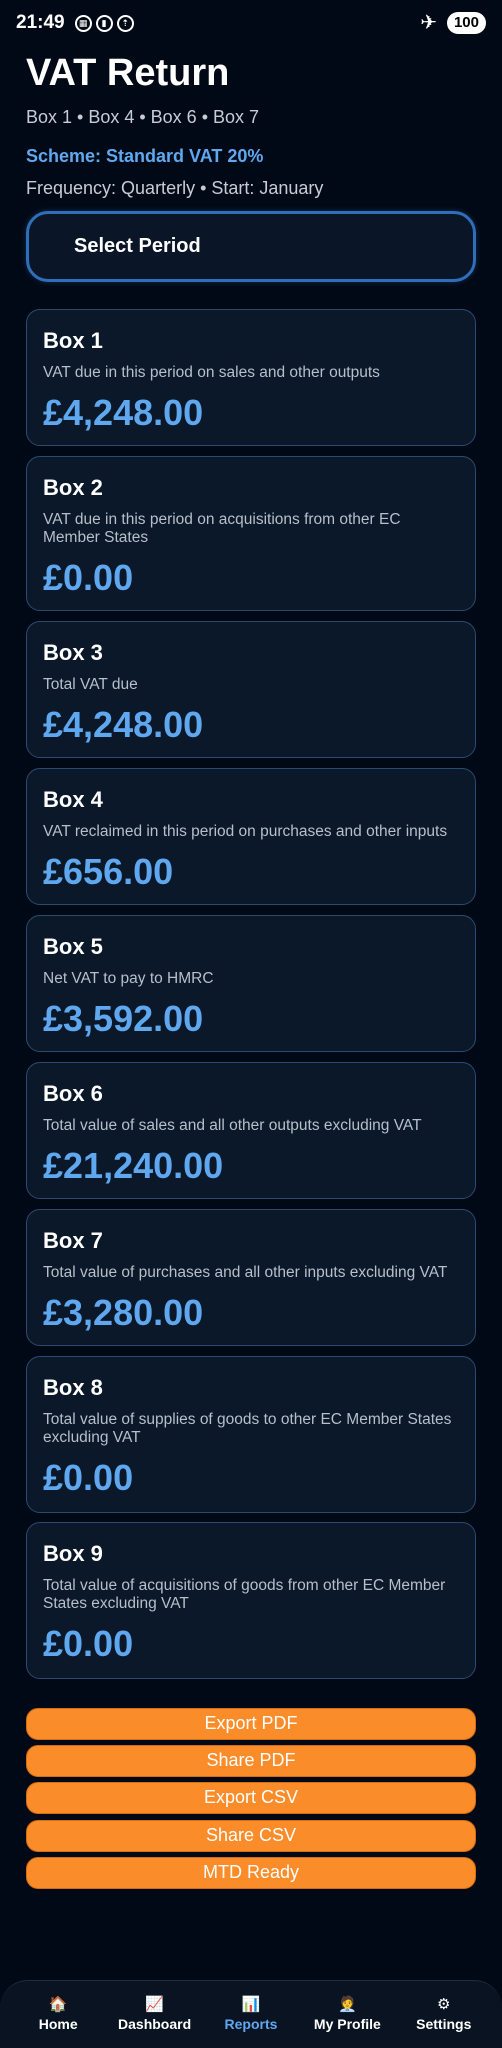 The image size is (502, 2048). Describe the element at coordinates (251, 983) in the screenshot. I see `box-card-5: Box 5 Net VAT to pay to HMRC £3,592.00` at that location.